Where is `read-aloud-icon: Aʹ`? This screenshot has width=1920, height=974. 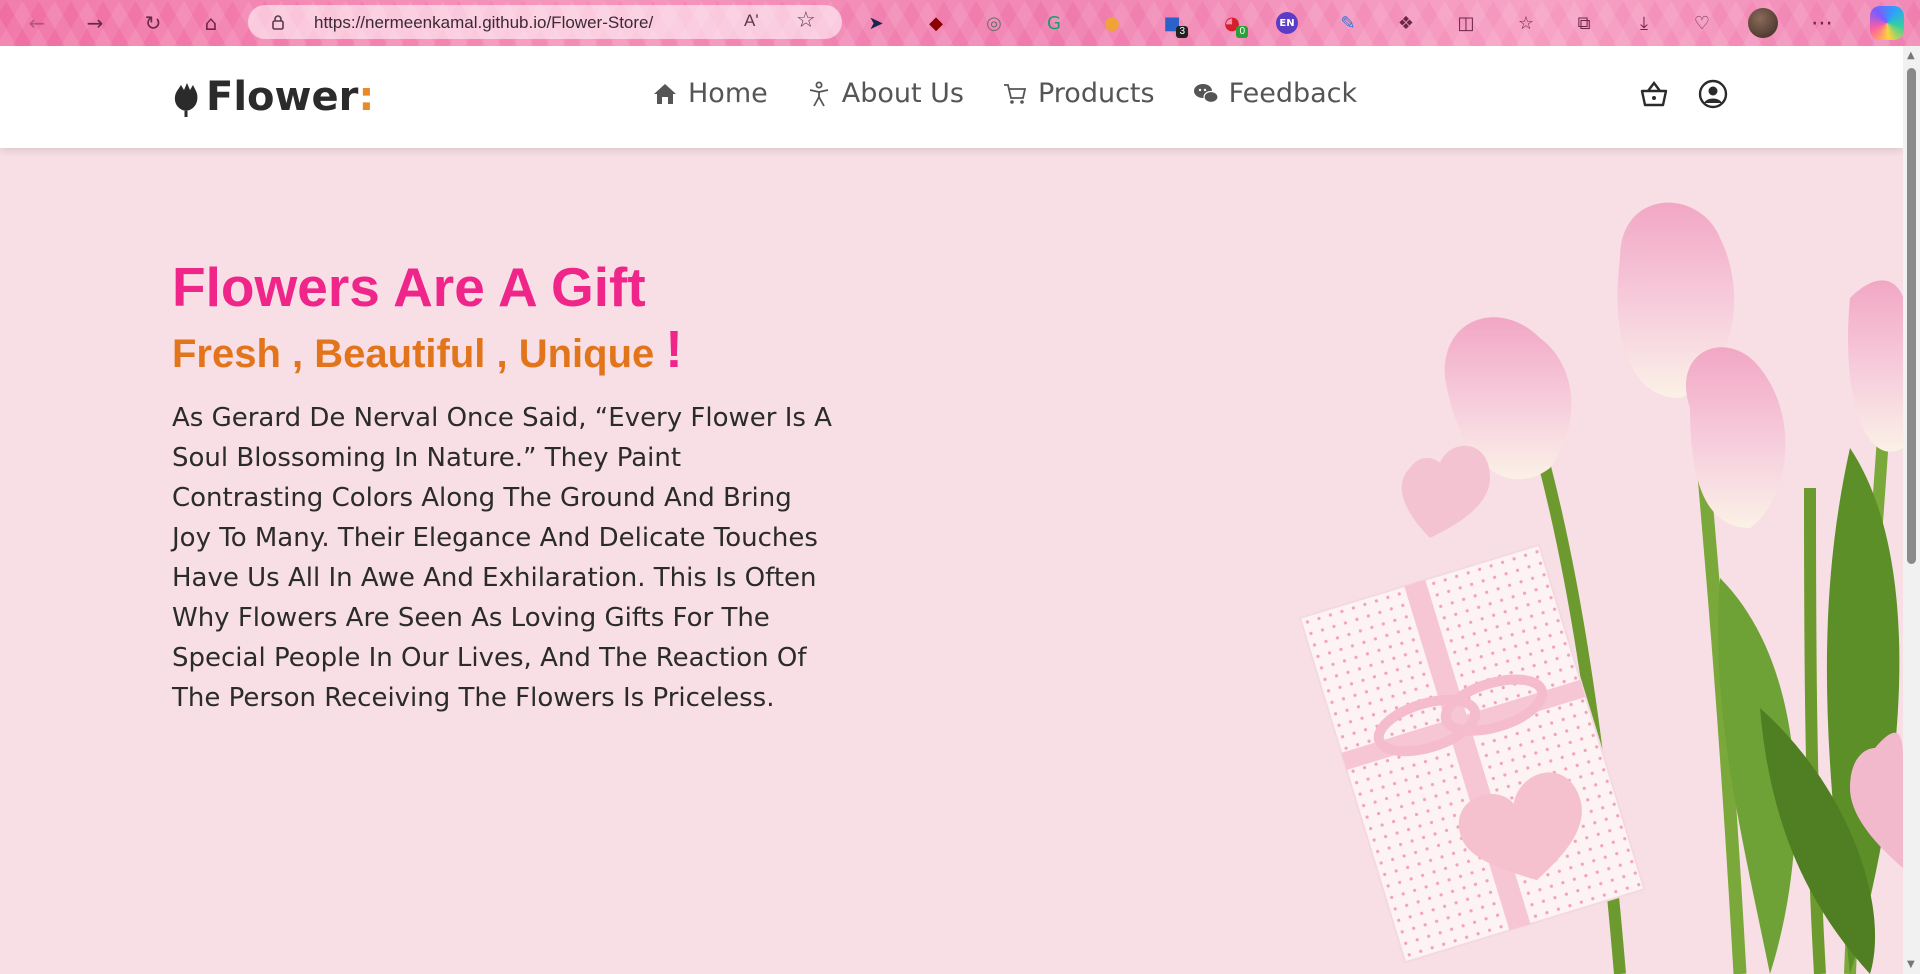
read-aloud-icon: Aʹ is located at coordinates (751, 21).